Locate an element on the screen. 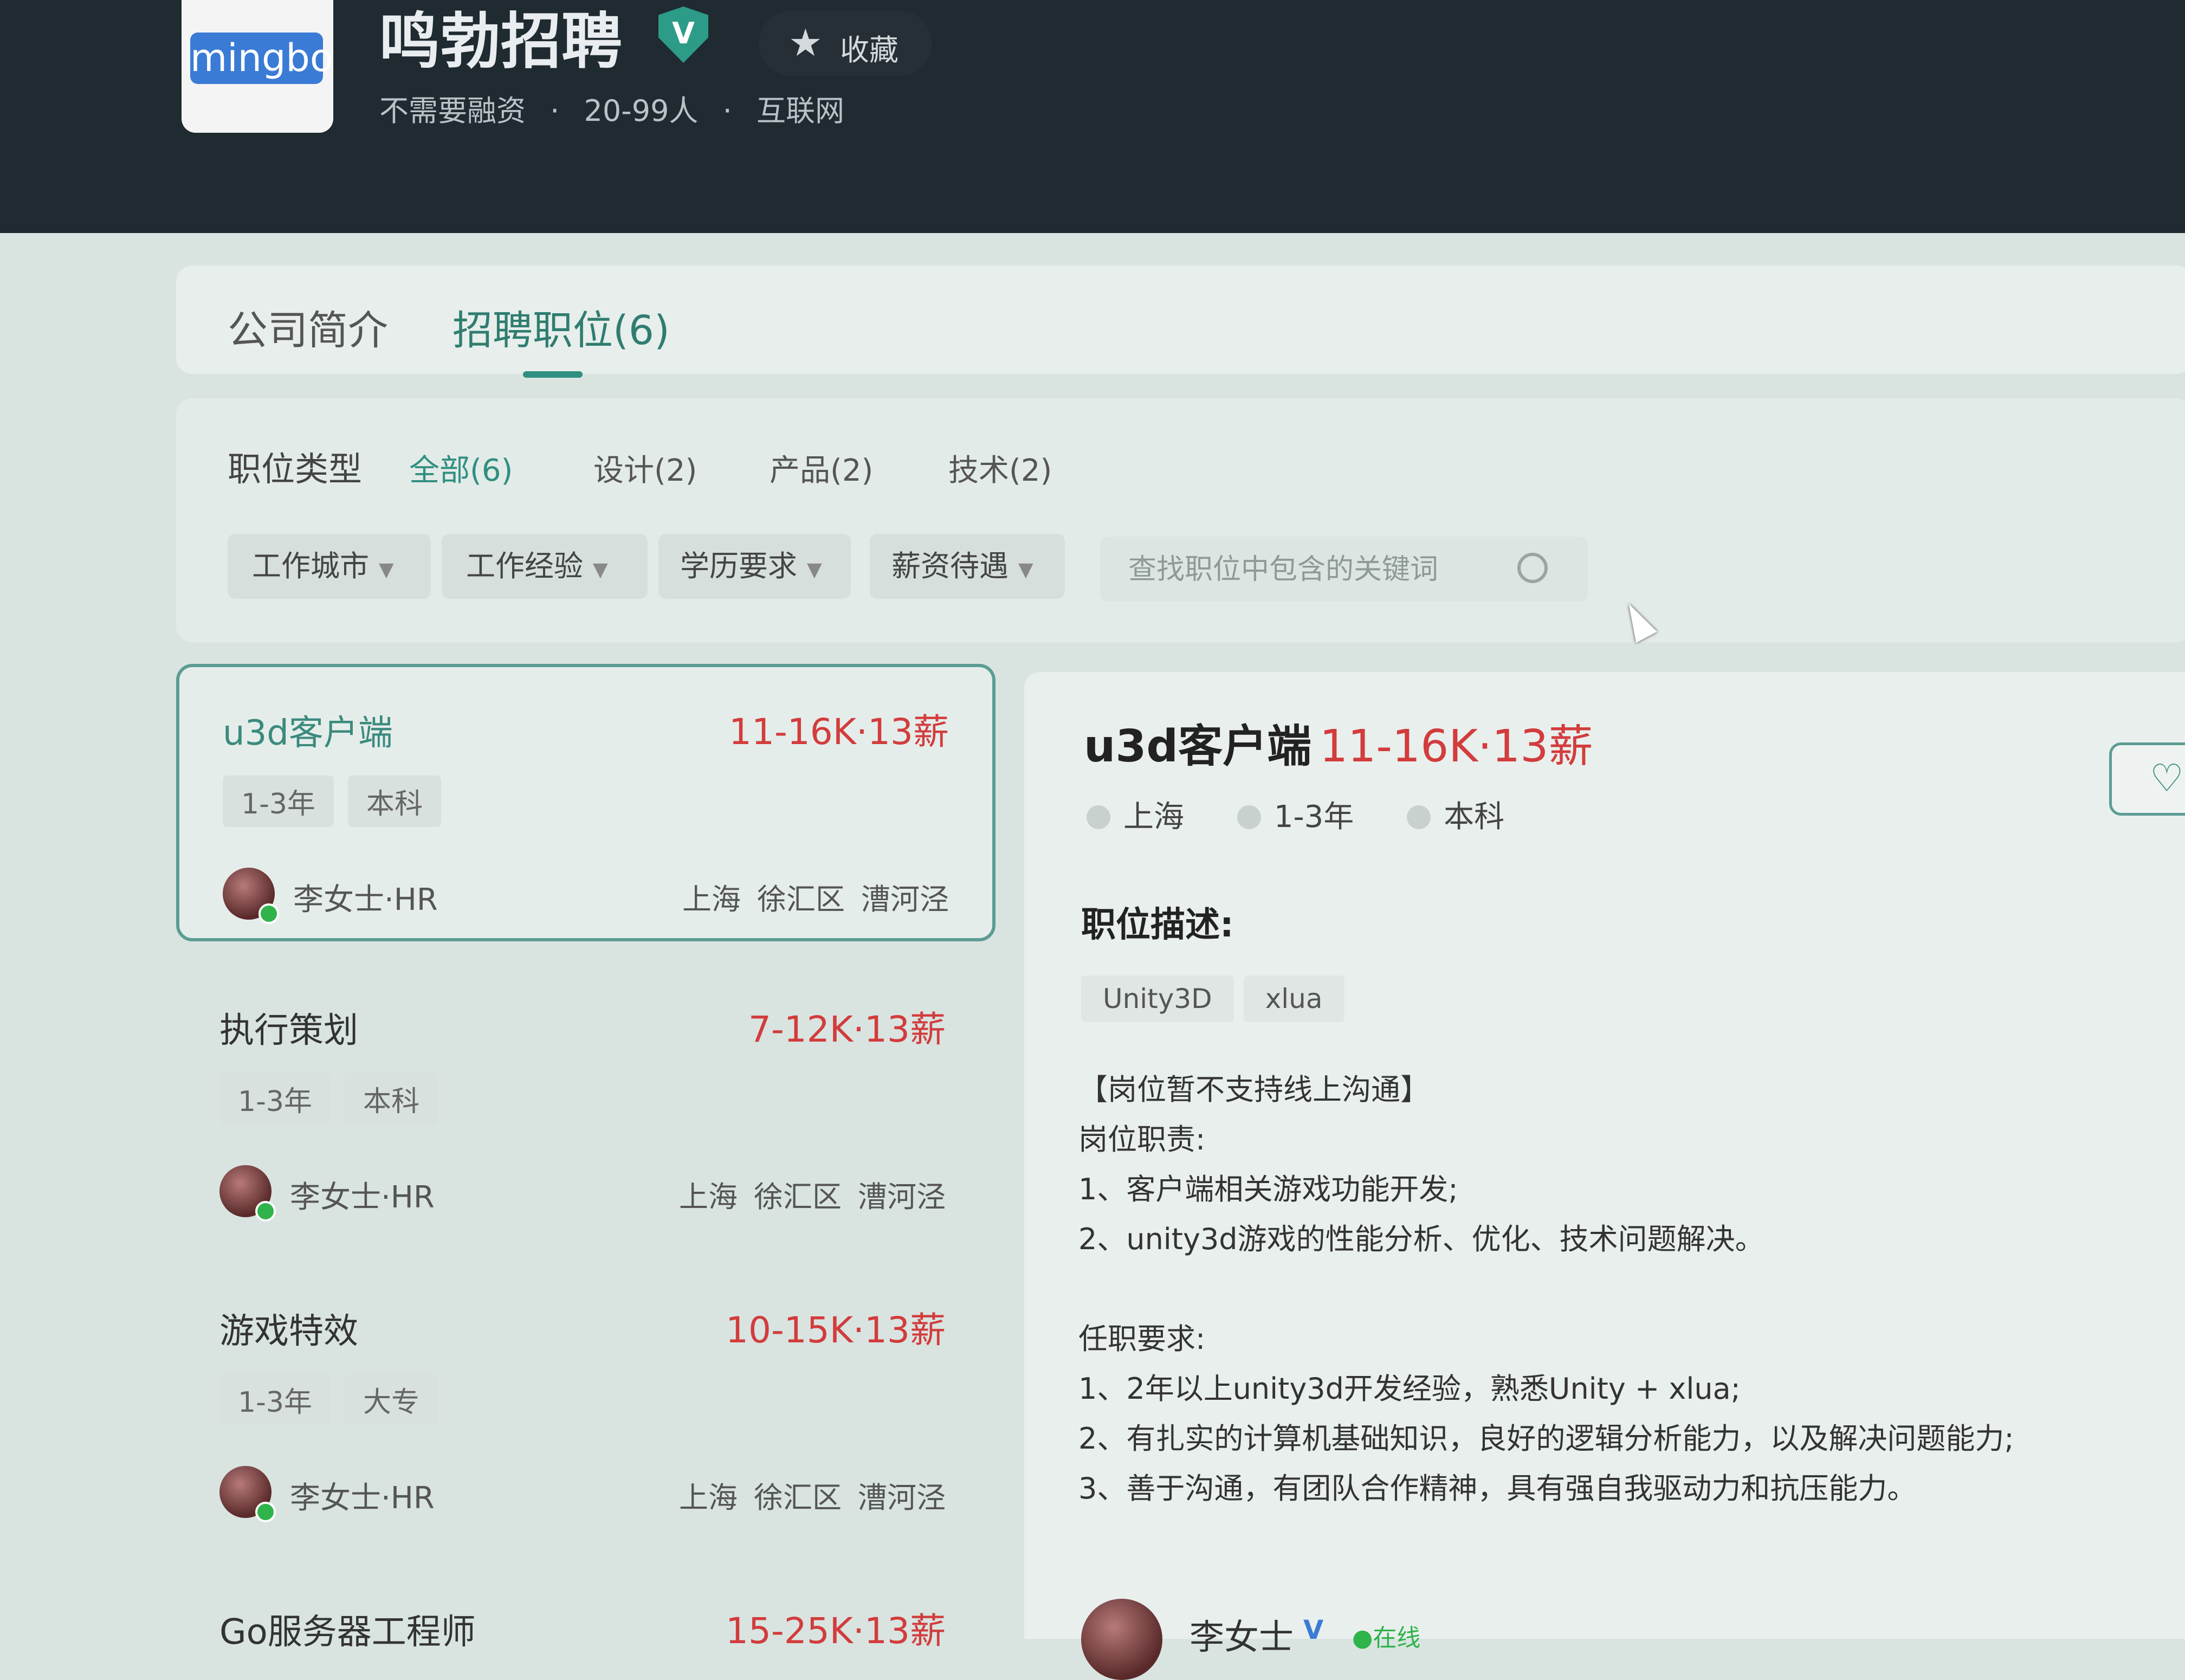 The width and height of the screenshot is (2185, 1680). detail-job-salary: 11-16K·13薪 is located at coordinates (1457, 747).